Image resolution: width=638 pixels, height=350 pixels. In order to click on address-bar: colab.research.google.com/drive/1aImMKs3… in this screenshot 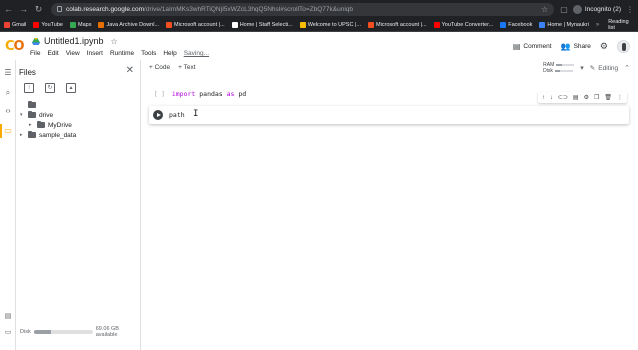, I will do `click(303, 9)`.